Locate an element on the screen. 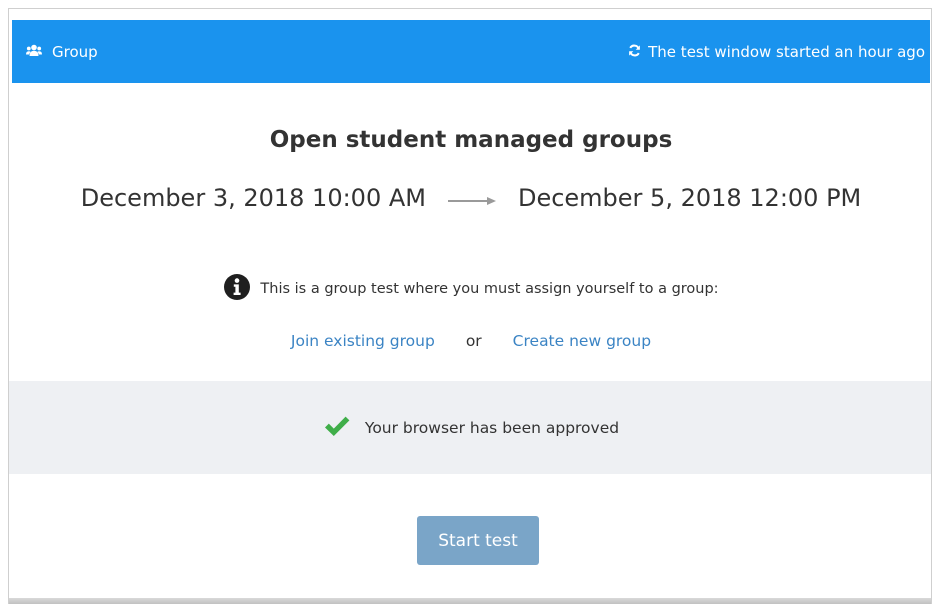  or-separator: or is located at coordinates (473, 341).